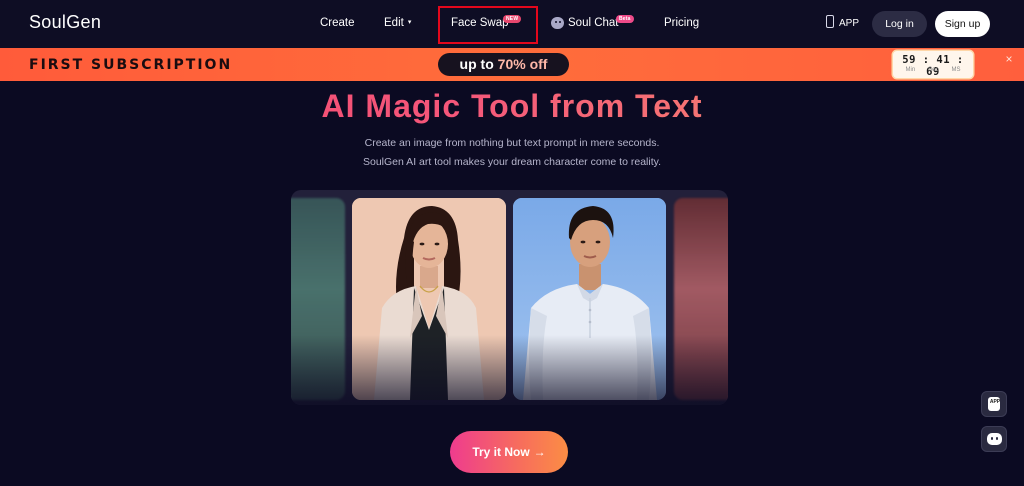  I want to click on gallery-card-right-blurred, so click(701, 299).